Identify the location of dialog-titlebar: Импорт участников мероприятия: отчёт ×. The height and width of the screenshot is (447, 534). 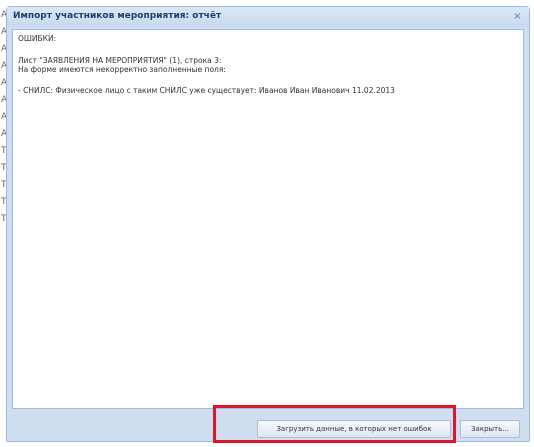
(268, 17).